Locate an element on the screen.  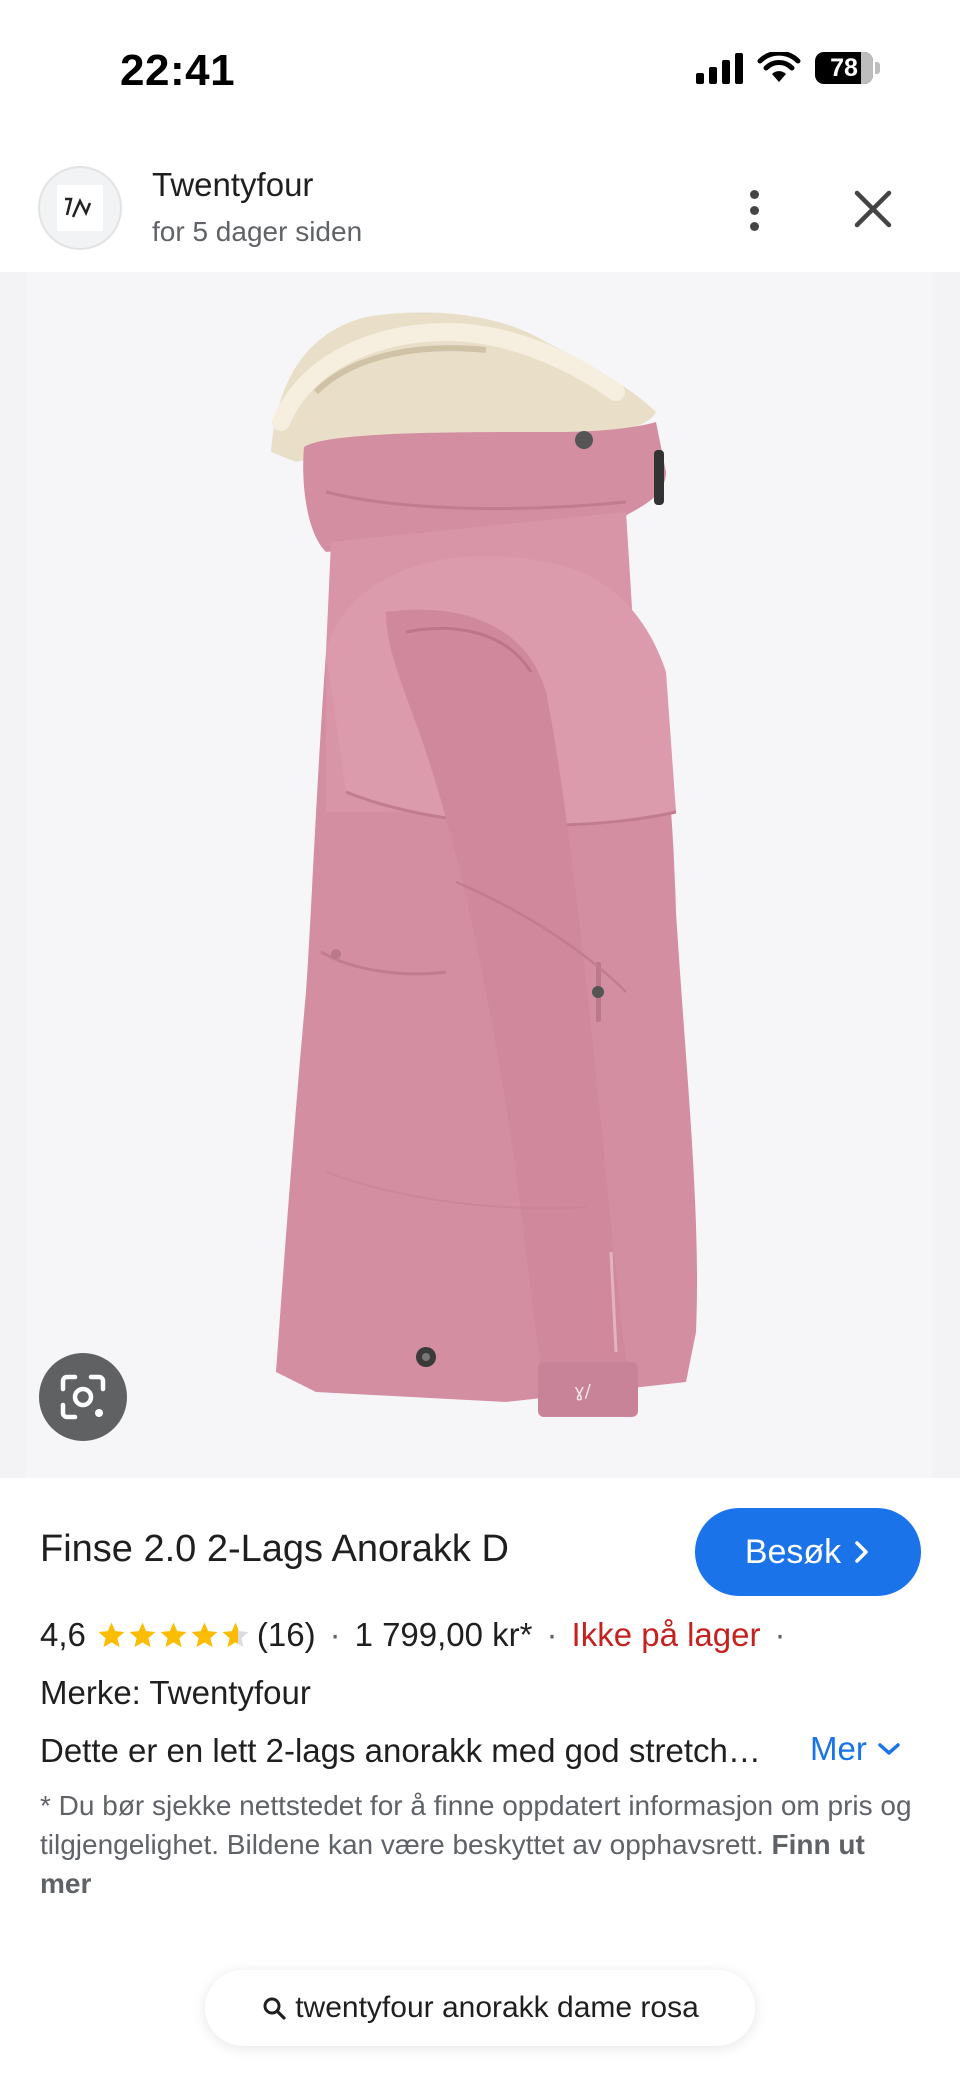
source-header: Twentyfour for 5 dager siden is located at coordinates (480, 210).